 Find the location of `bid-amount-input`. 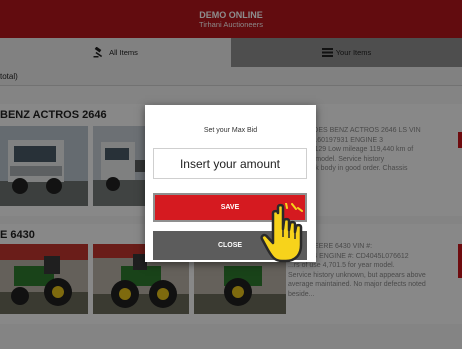

bid-amount-input is located at coordinates (230, 163).